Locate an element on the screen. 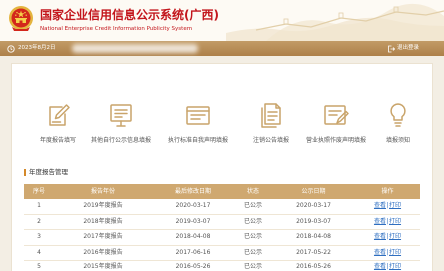 The image size is (444, 271). column-header-status: 状态 is located at coordinates (252, 191).